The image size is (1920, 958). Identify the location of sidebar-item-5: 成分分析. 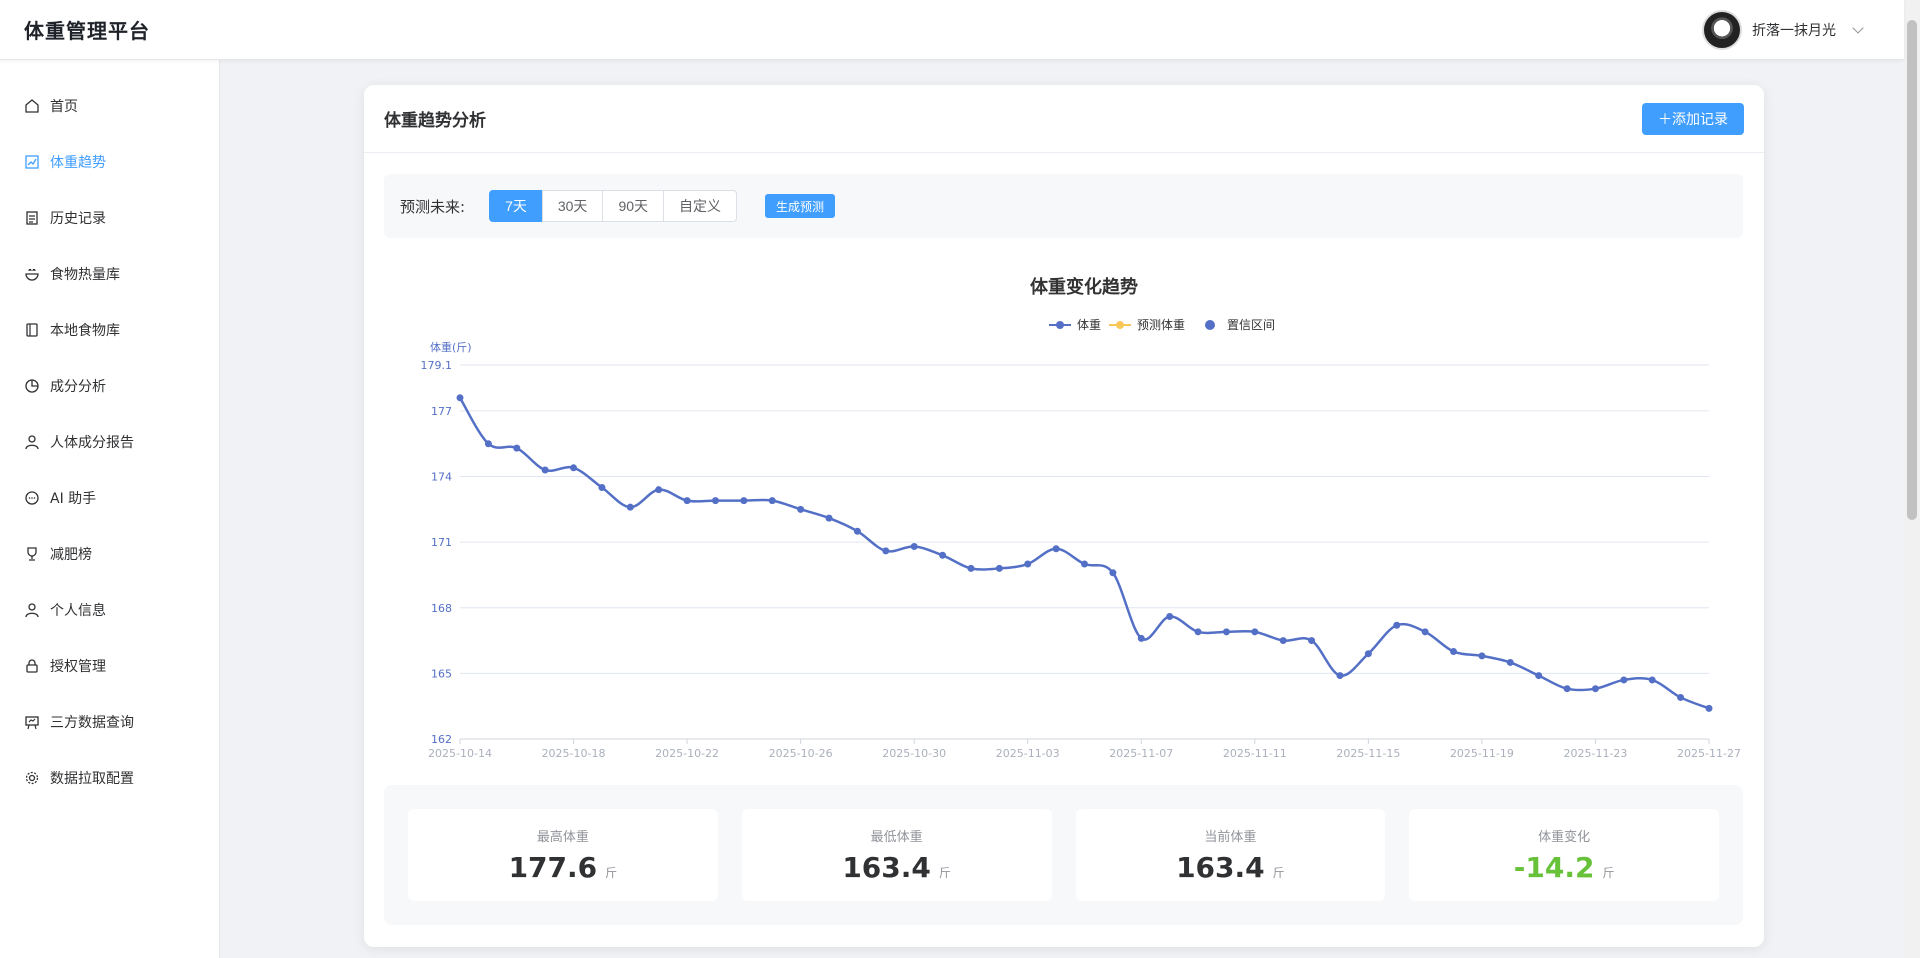
(109, 386).